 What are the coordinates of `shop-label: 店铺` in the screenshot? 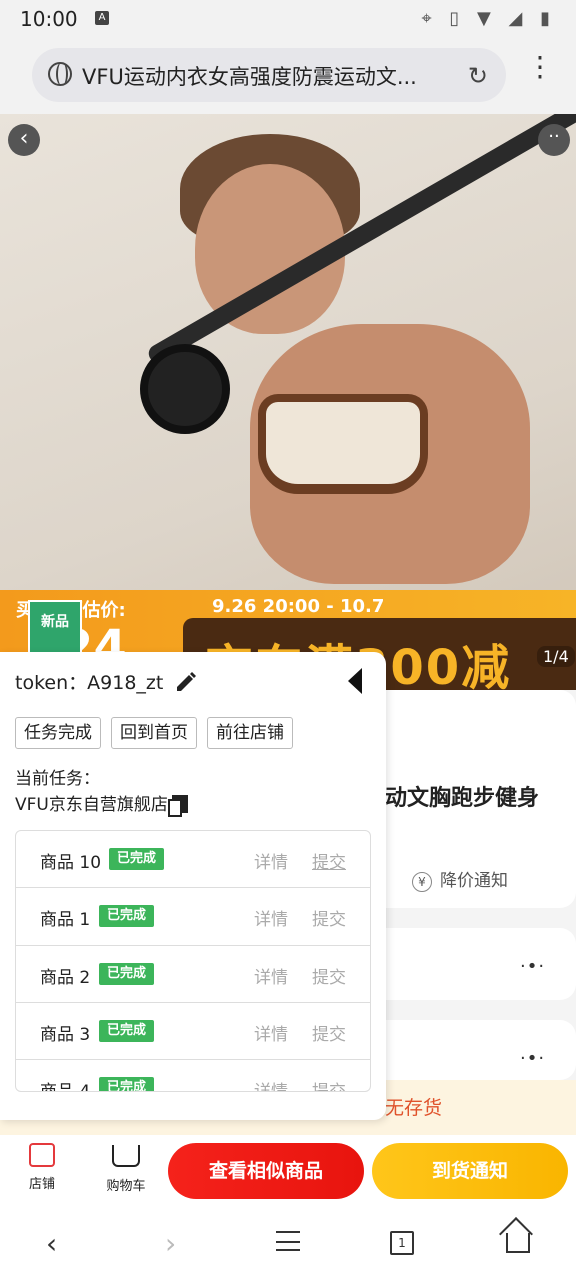 It's located at (41, 1184).